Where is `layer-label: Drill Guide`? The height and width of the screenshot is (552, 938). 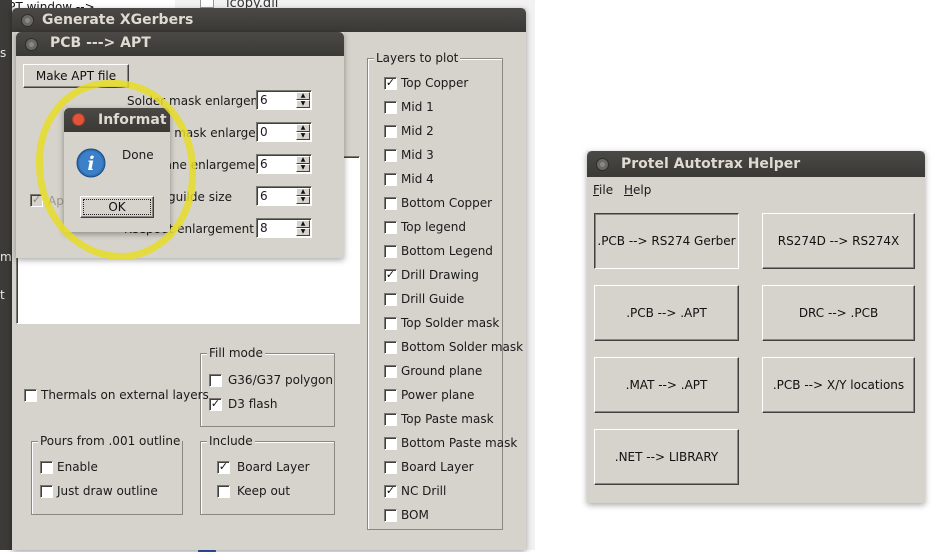
layer-label: Drill Guide is located at coordinates (433, 299).